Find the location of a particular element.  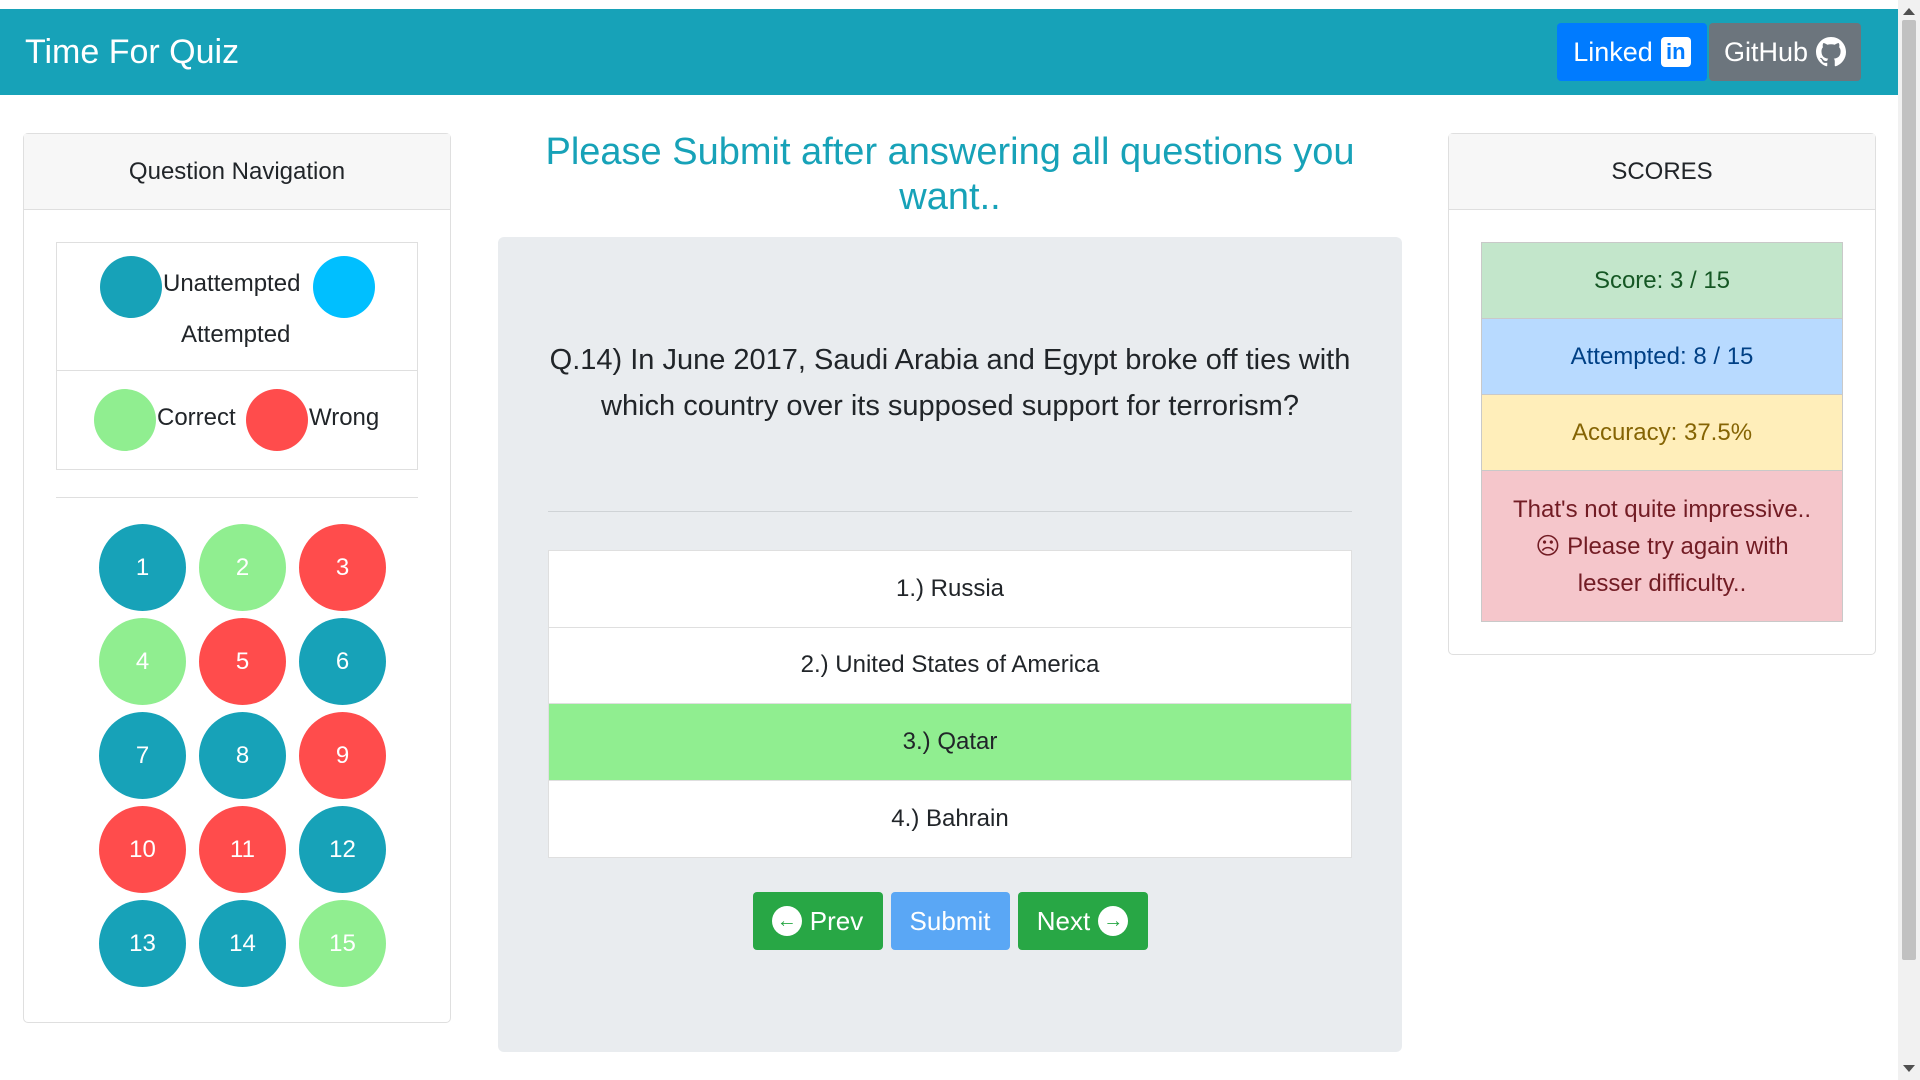

legend-correct-label: Correct is located at coordinates (196, 417).